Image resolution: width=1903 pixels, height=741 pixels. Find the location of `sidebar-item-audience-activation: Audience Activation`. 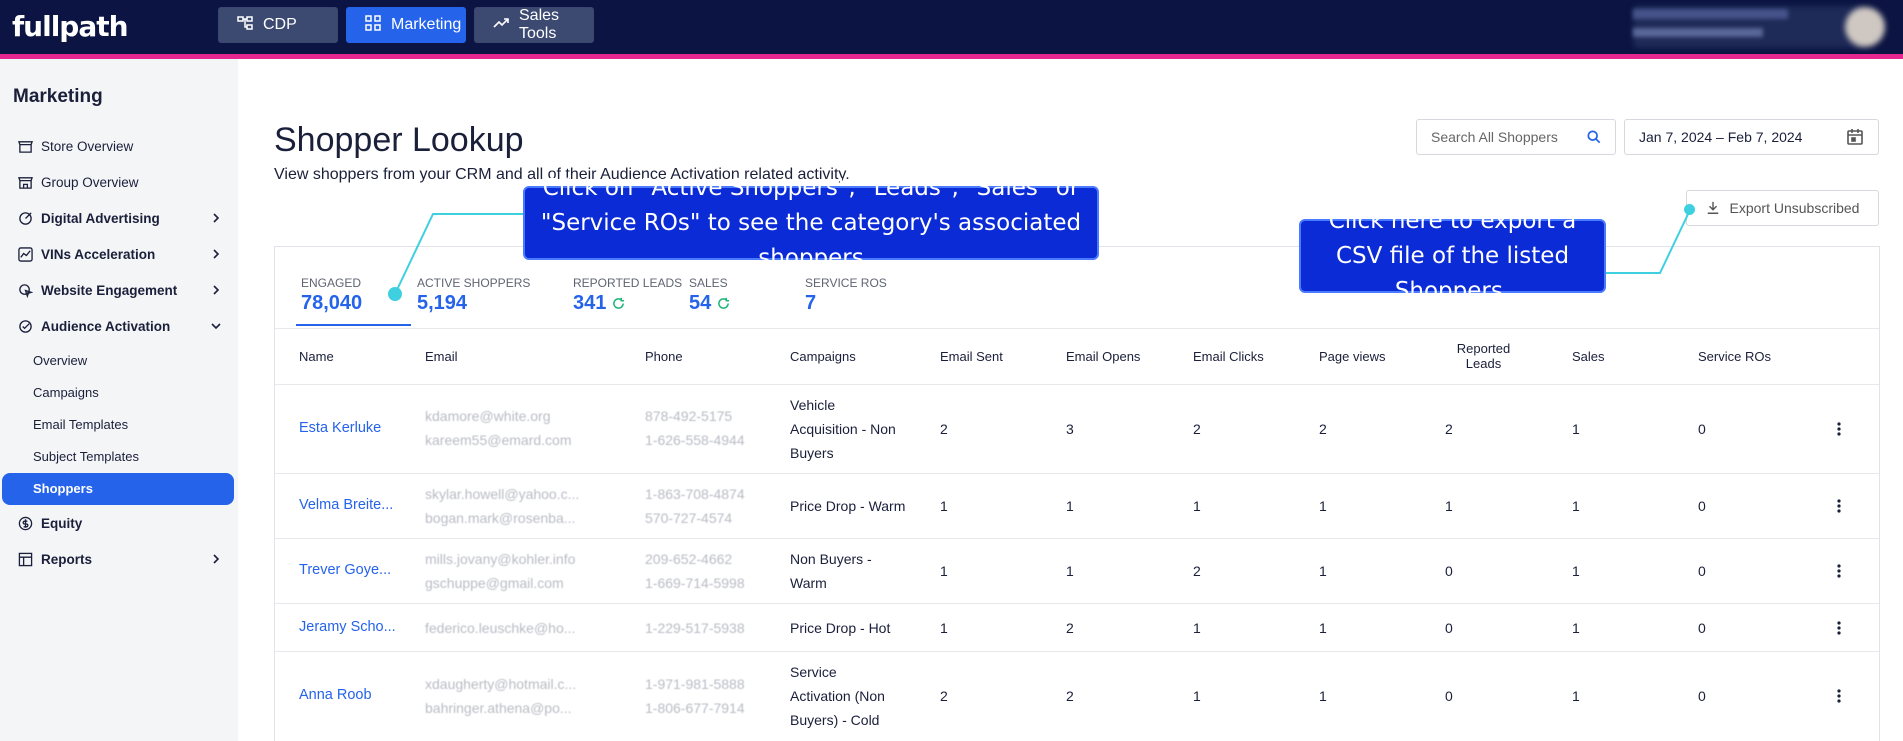

sidebar-item-audience-activation: Audience Activation is located at coordinates (122, 326).